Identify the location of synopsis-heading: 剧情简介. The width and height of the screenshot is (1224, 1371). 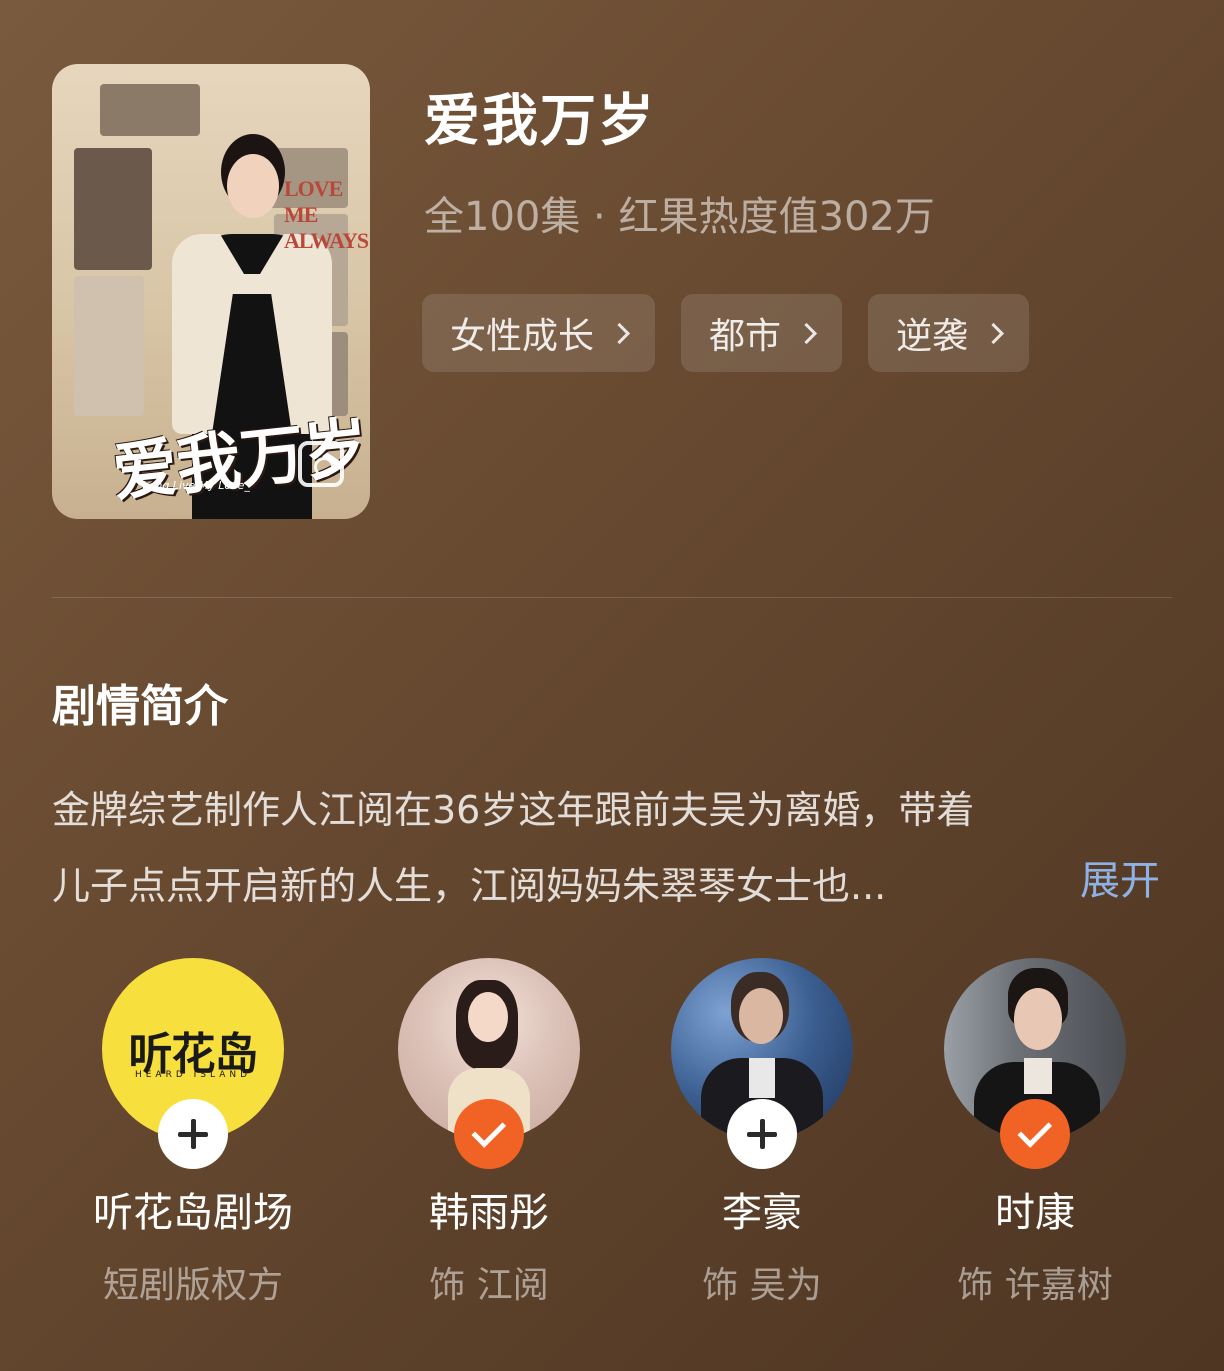
(140, 706).